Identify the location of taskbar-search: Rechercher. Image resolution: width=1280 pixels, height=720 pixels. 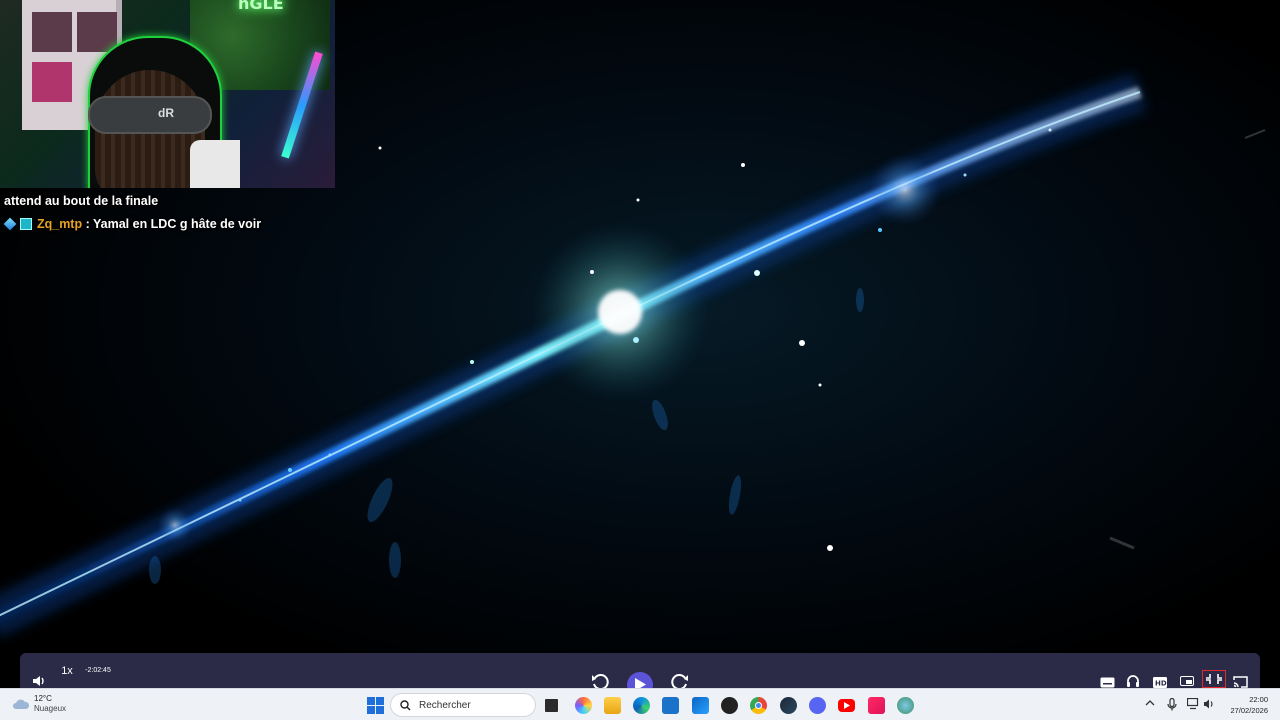
(463, 705).